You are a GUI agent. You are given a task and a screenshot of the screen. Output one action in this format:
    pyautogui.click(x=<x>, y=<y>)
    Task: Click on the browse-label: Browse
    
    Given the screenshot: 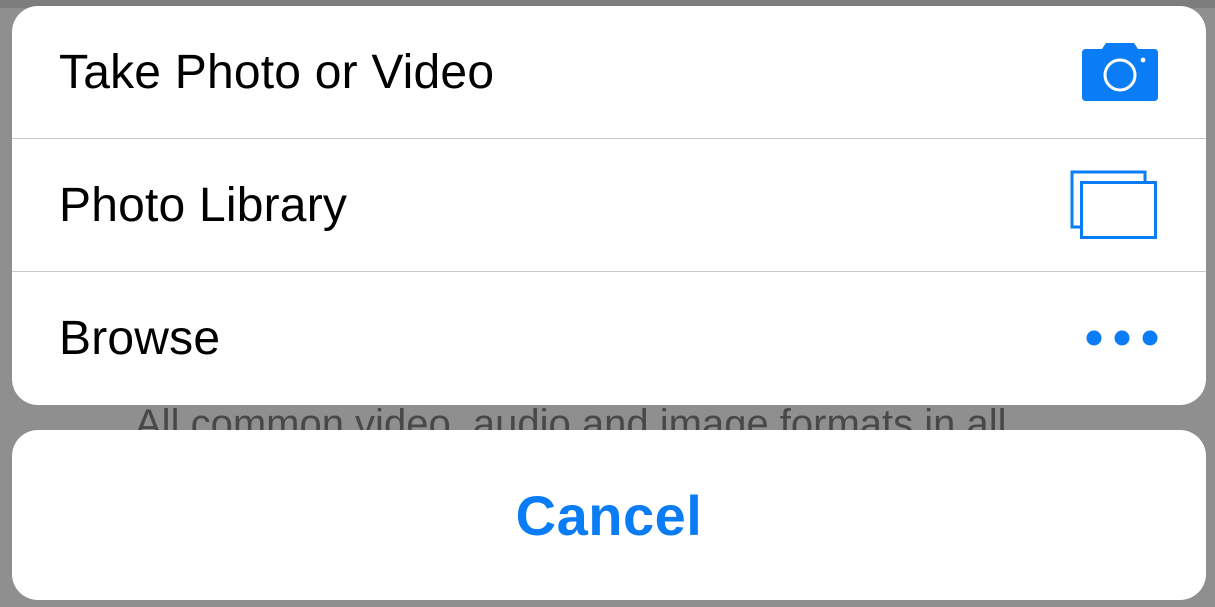 What is the action you would take?
    pyautogui.click(x=140, y=338)
    